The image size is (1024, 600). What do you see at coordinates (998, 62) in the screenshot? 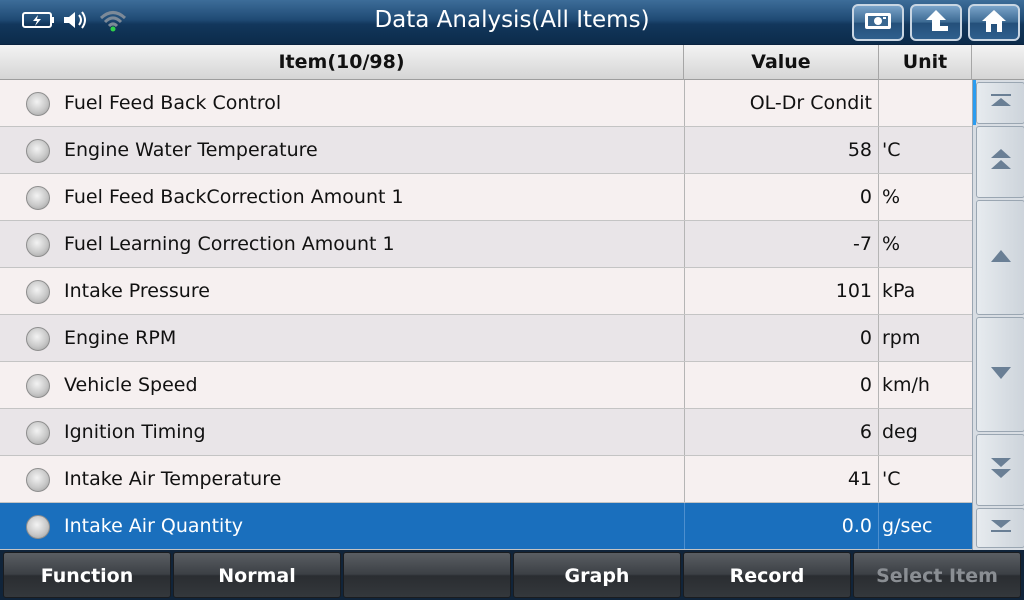
I see `column-header-spacer` at bounding box center [998, 62].